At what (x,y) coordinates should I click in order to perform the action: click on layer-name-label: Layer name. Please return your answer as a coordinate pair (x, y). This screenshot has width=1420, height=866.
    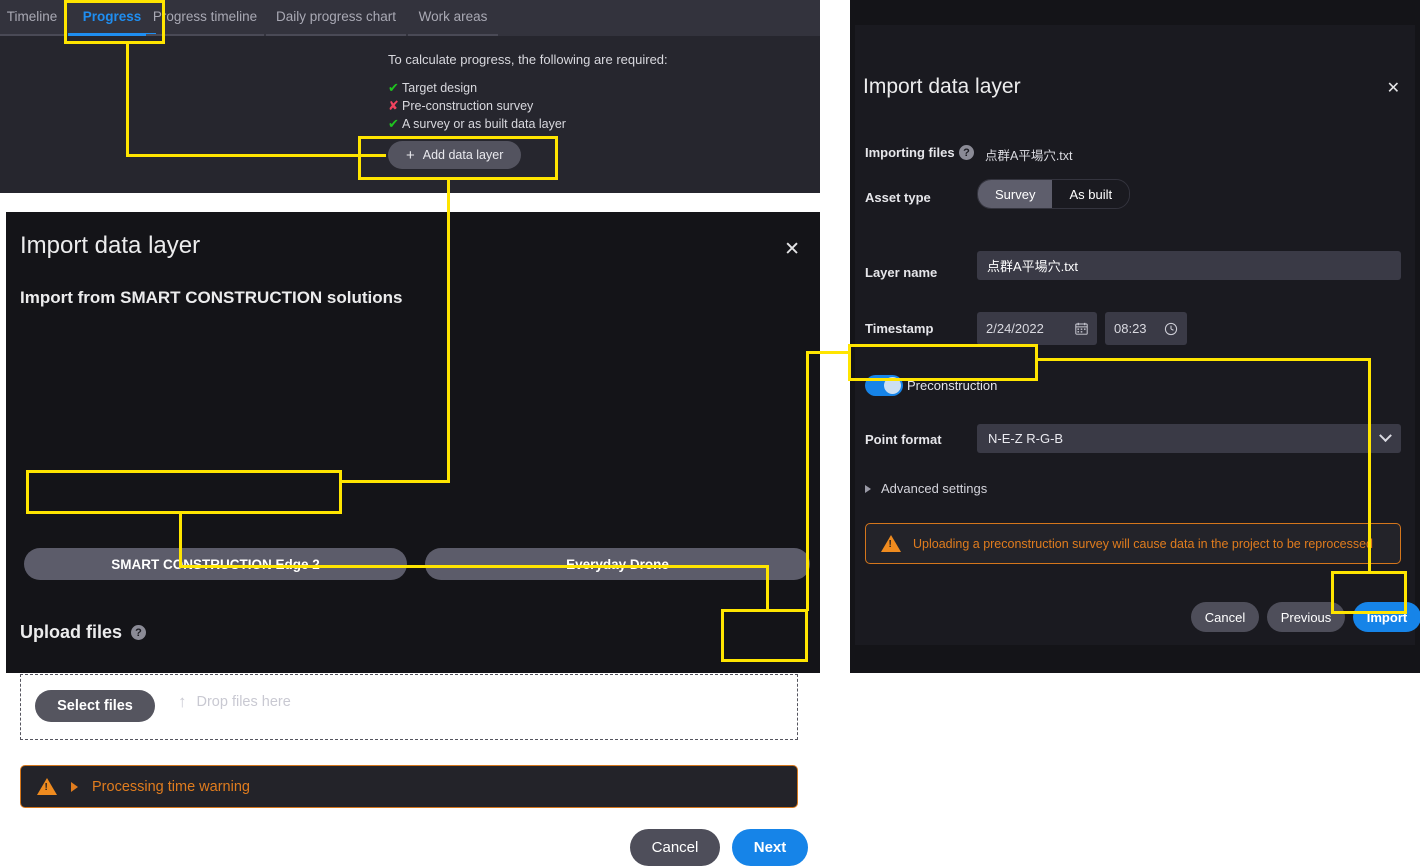
    Looking at the image, I should click on (901, 272).